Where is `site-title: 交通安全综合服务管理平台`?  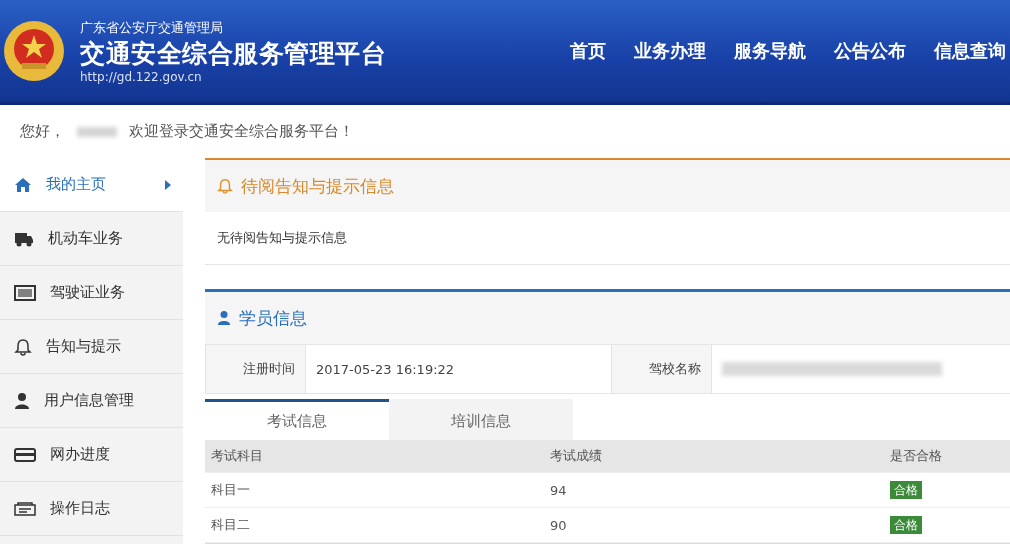 site-title: 交通安全综合服务管理平台 is located at coordinates (233, 53).